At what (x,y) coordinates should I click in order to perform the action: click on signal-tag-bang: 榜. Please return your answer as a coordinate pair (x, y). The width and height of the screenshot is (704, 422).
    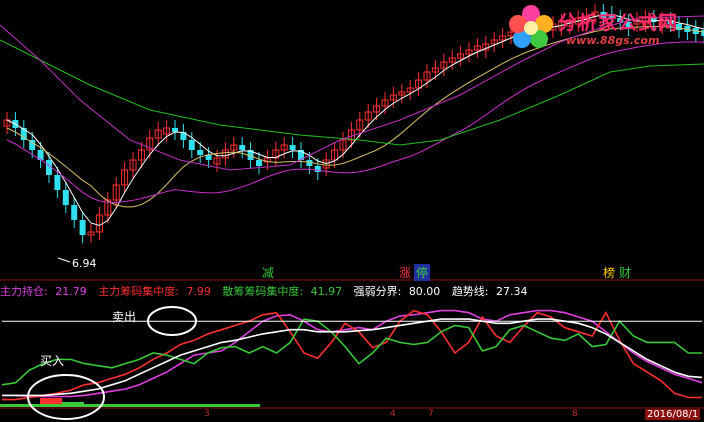
    Looking at the image, I should click on (609, 273).